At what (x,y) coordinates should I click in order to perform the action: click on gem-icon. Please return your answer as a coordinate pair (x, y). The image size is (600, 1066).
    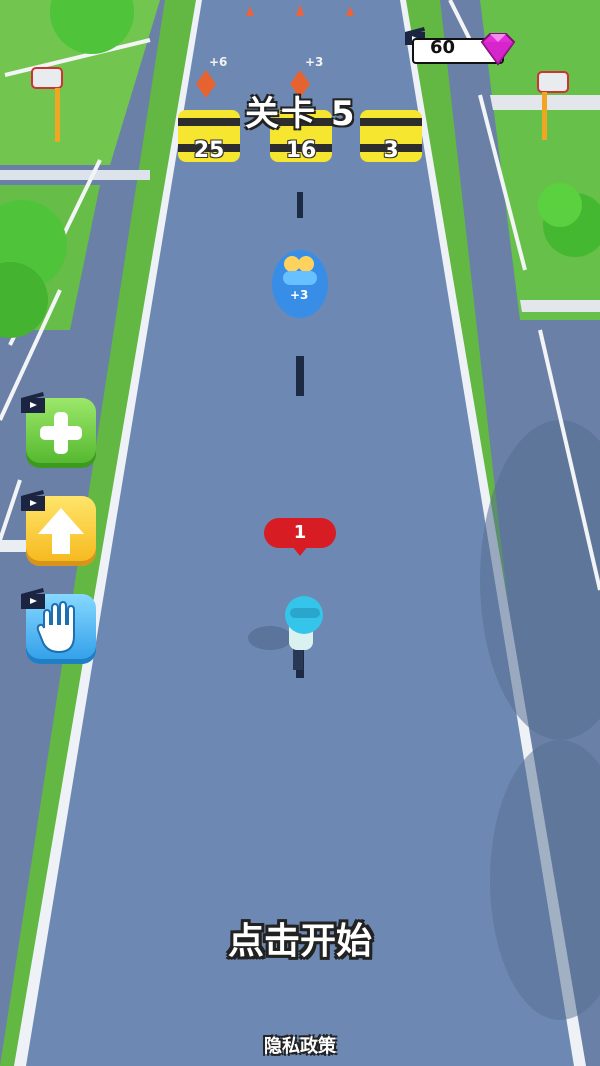
    Looking at the image, I should click on (498, 49).